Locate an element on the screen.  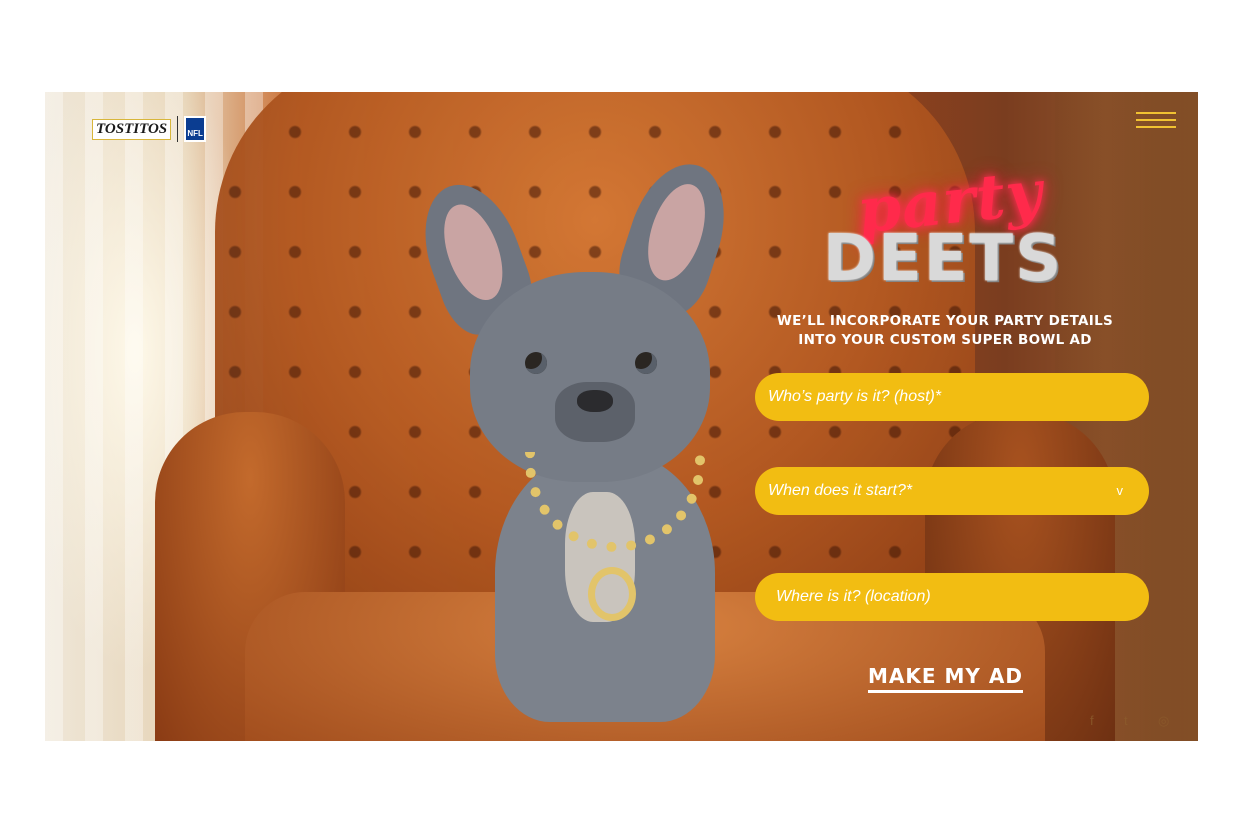
location-placeholder: Where is it? (location) is located at coordinates (853, 596).